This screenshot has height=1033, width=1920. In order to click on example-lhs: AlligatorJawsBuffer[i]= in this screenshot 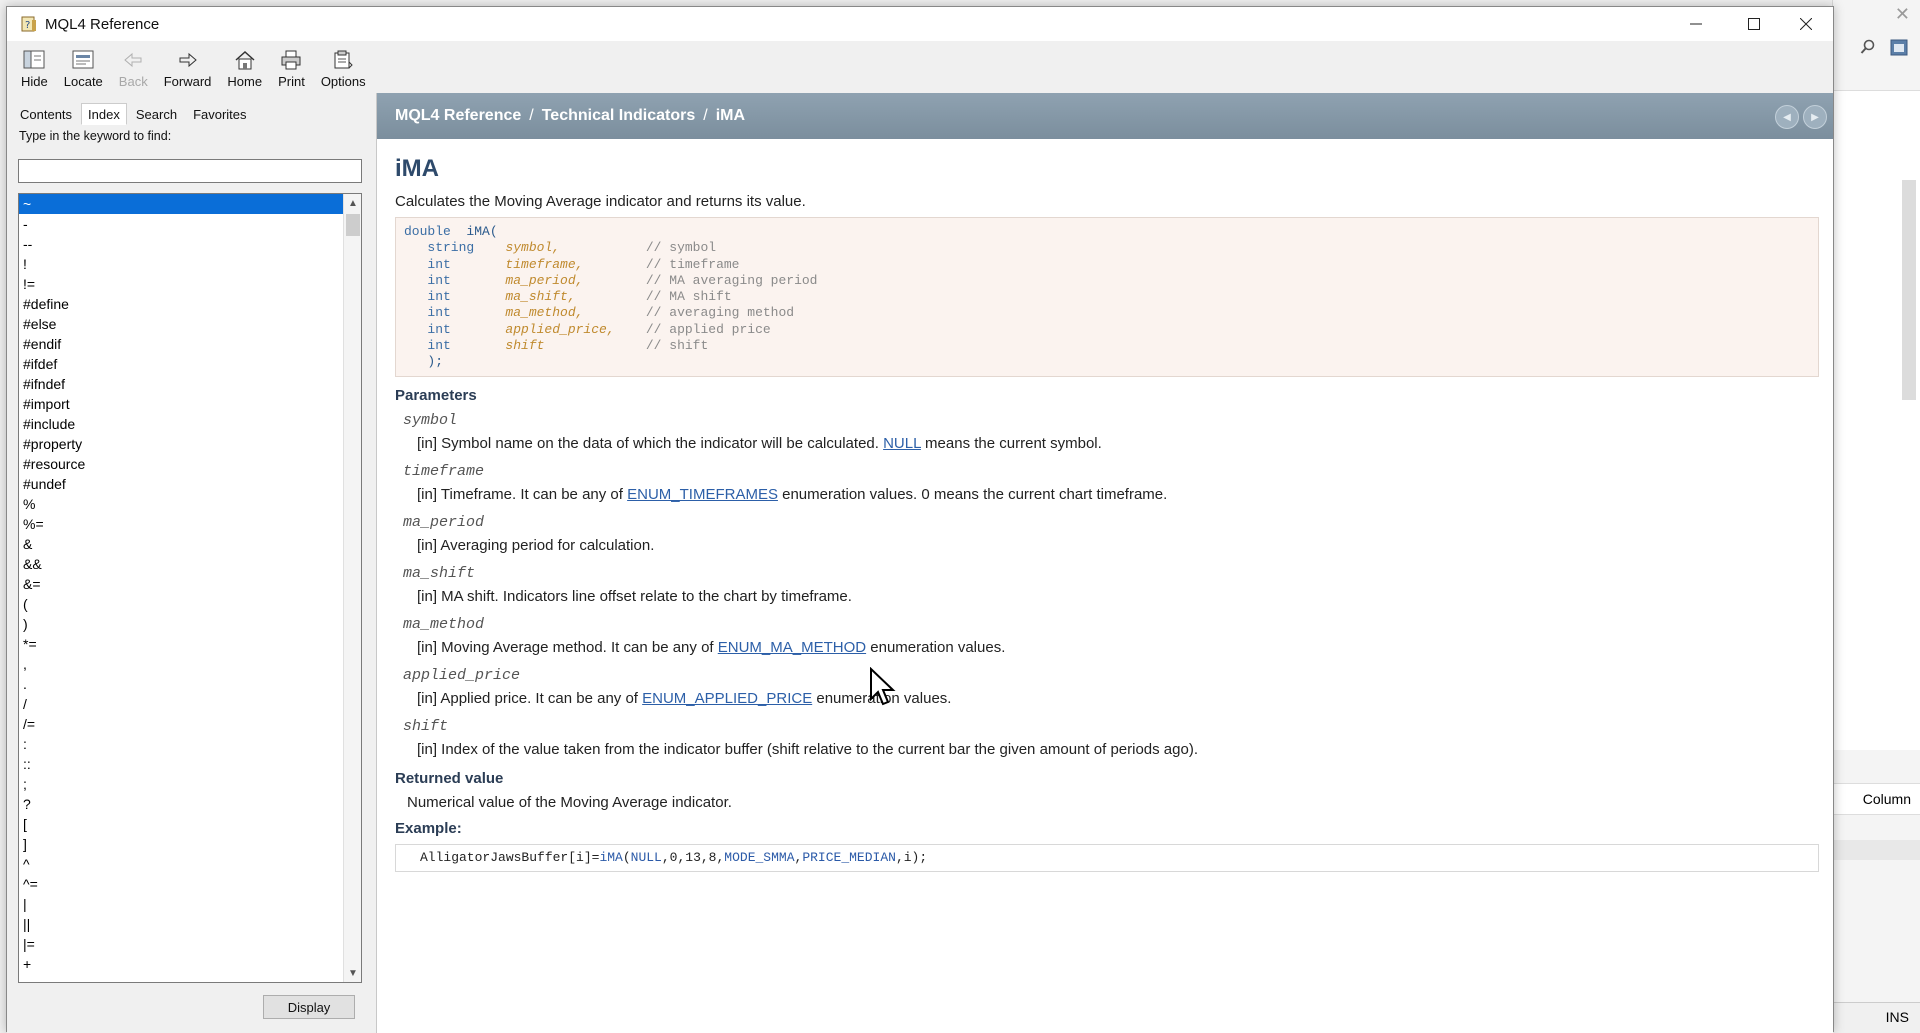, I will do `click(510, 857)`.